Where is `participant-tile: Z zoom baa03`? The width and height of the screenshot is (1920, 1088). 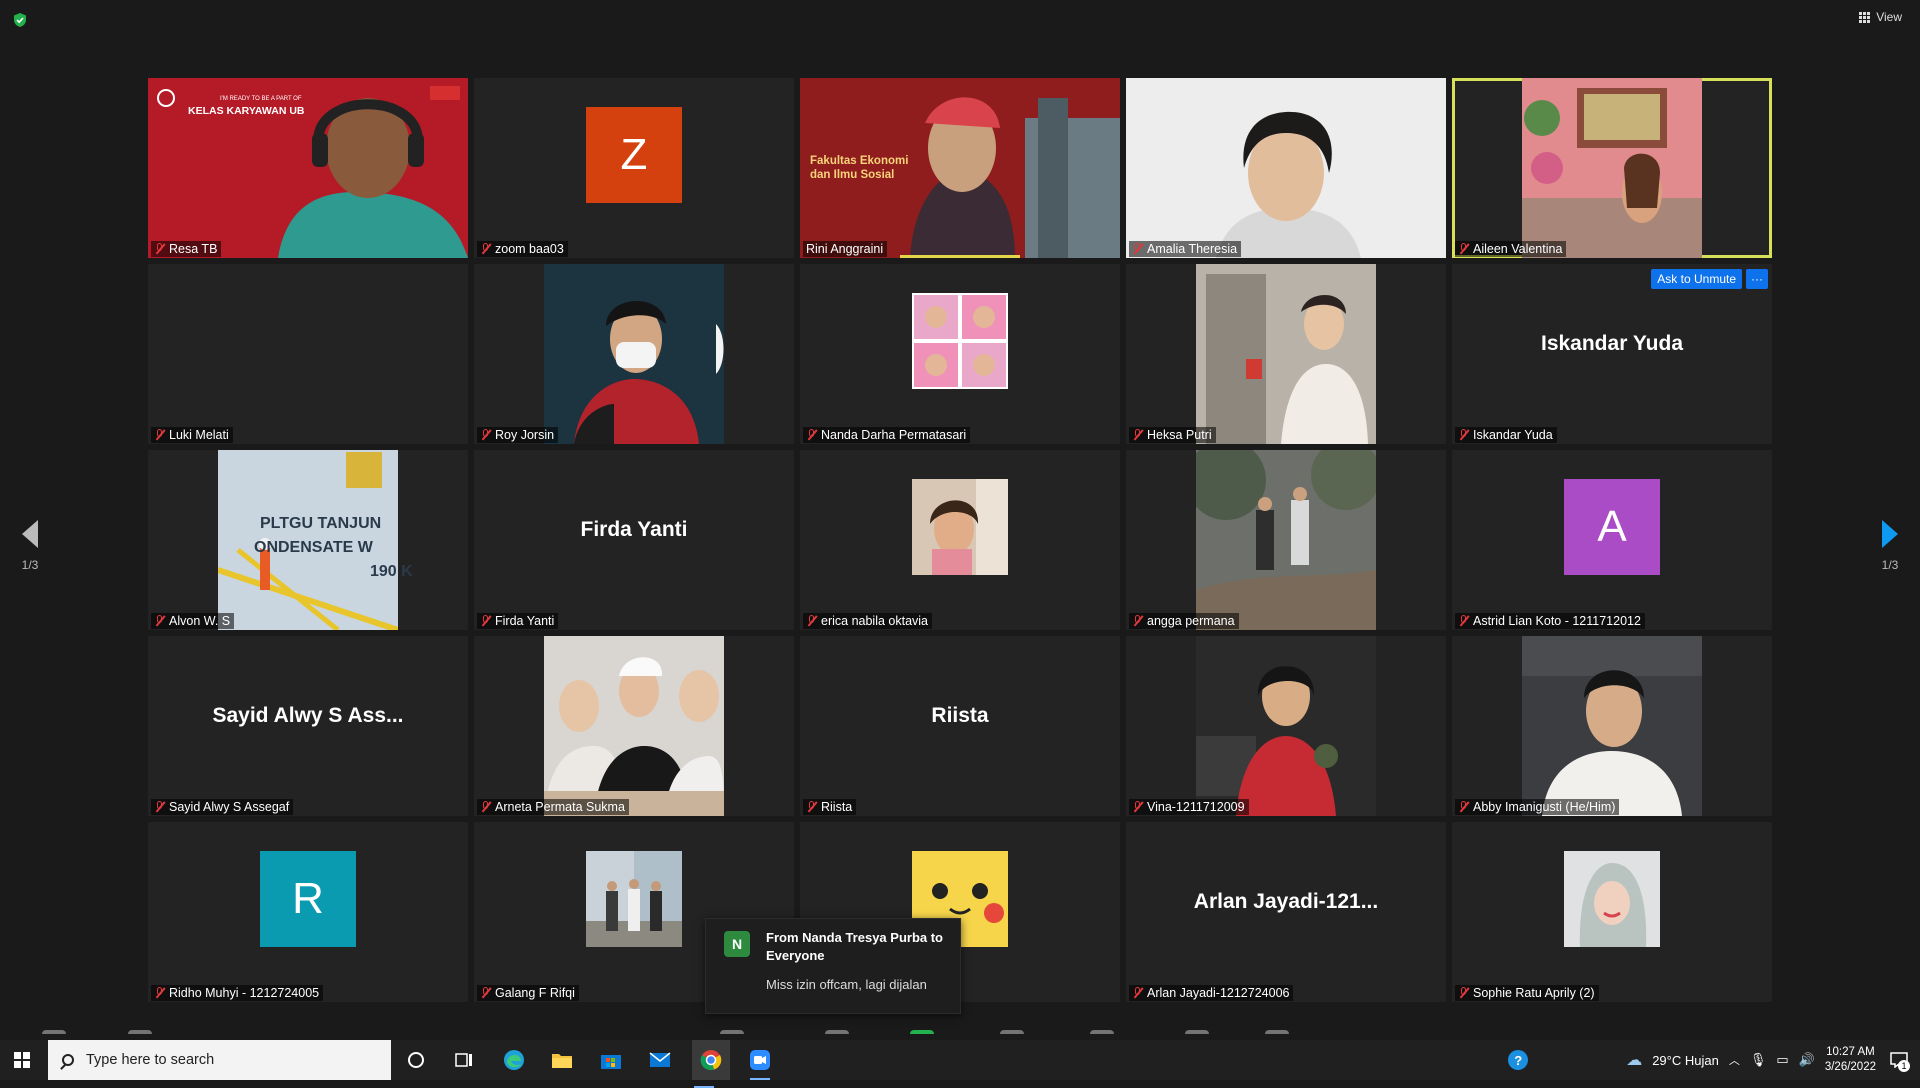 participant-tile: Z zoom baa03 is located at coordinates (634, 168).